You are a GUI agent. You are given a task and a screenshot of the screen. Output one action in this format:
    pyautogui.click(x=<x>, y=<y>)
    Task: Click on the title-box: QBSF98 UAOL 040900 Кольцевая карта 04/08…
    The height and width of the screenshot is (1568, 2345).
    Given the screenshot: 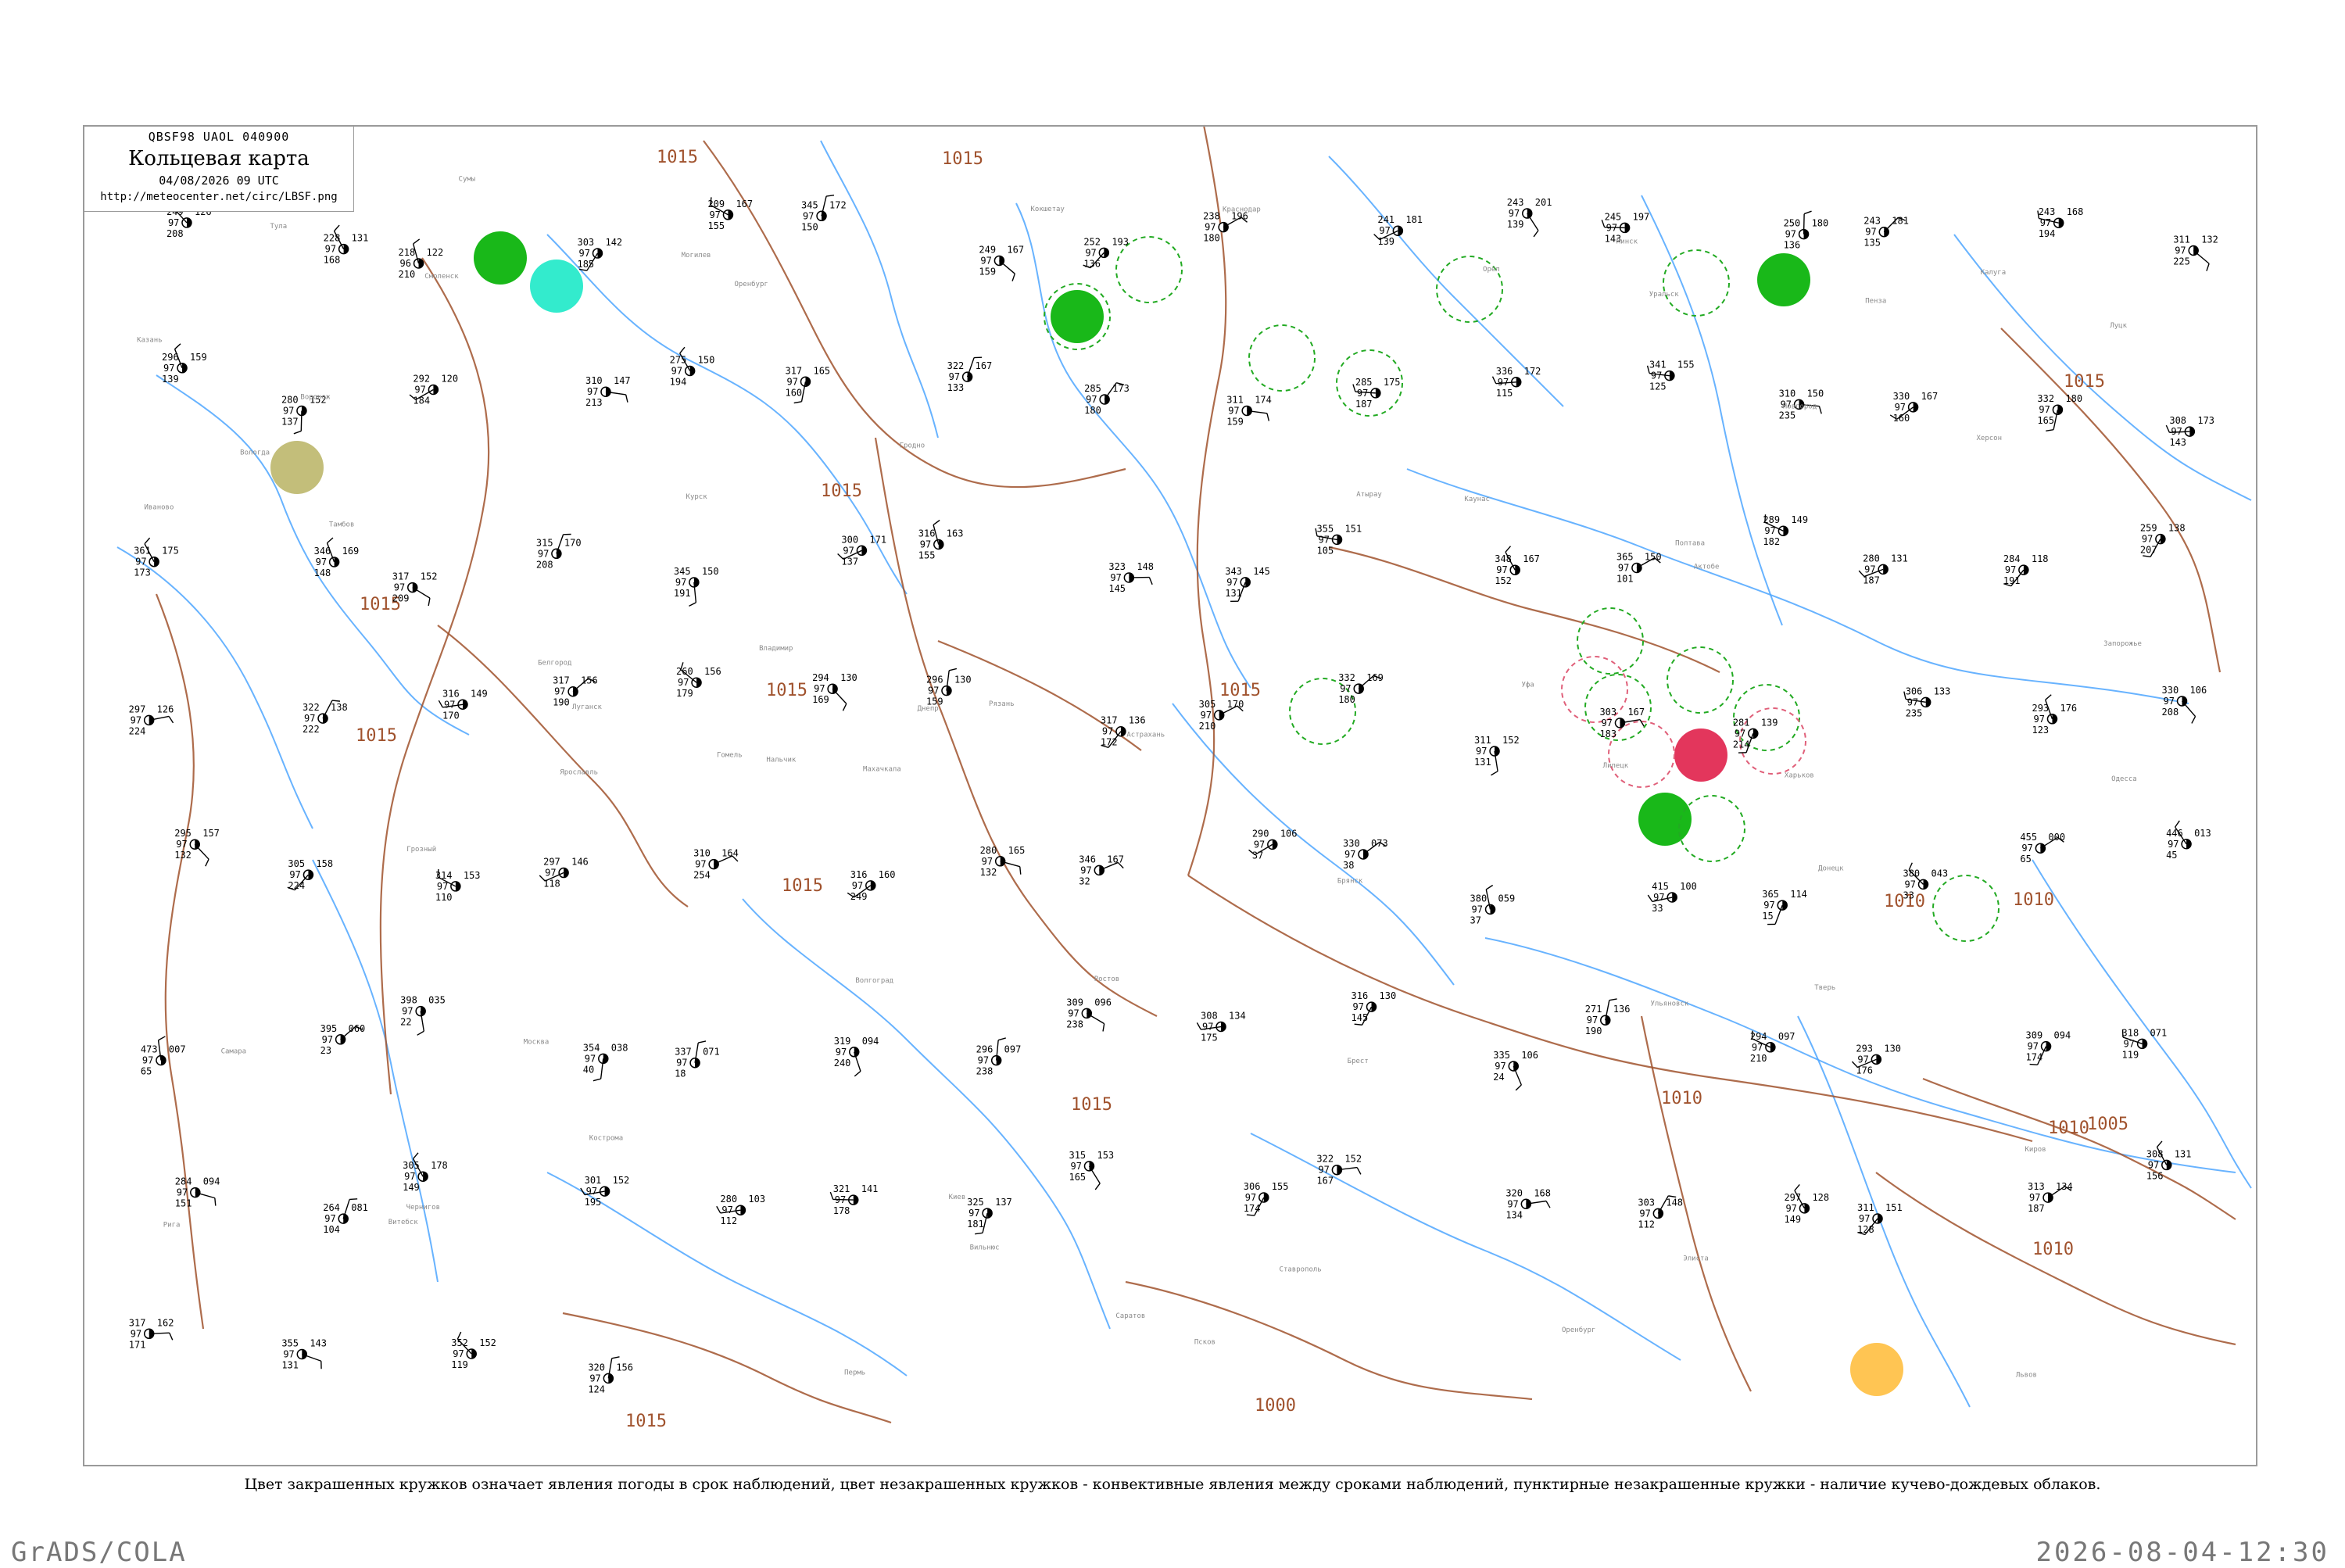 What is the action you would take?
    pyautogui.click(x=219, y=169)
    